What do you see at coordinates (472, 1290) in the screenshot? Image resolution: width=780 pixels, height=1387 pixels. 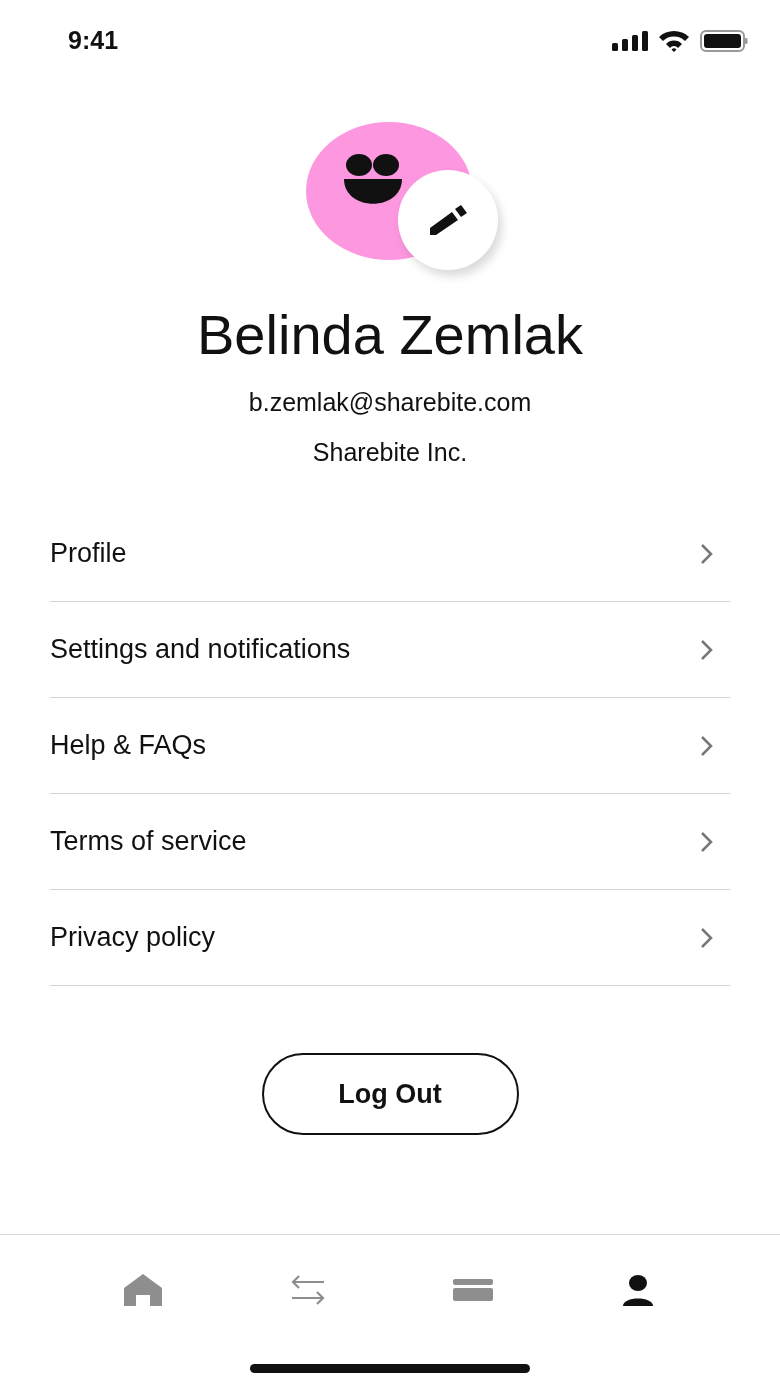 I see `card-icon` at bounding box center [472, 1290].